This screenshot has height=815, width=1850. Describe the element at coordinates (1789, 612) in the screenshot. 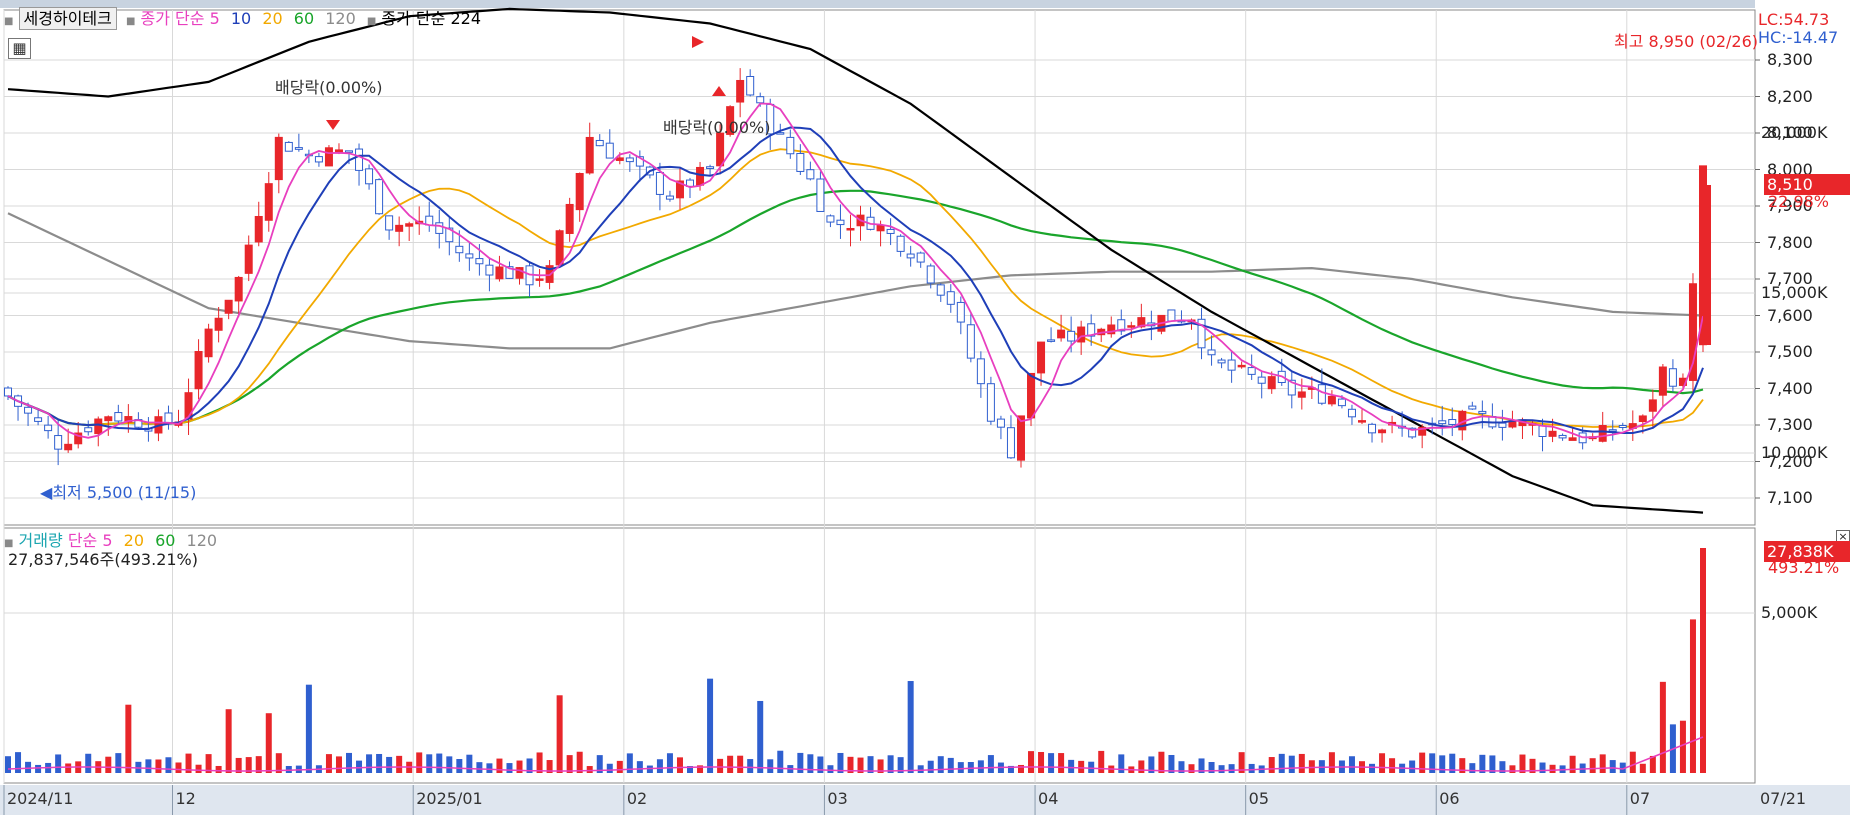

I see `volume-tick-label: 5,000K` at that location.